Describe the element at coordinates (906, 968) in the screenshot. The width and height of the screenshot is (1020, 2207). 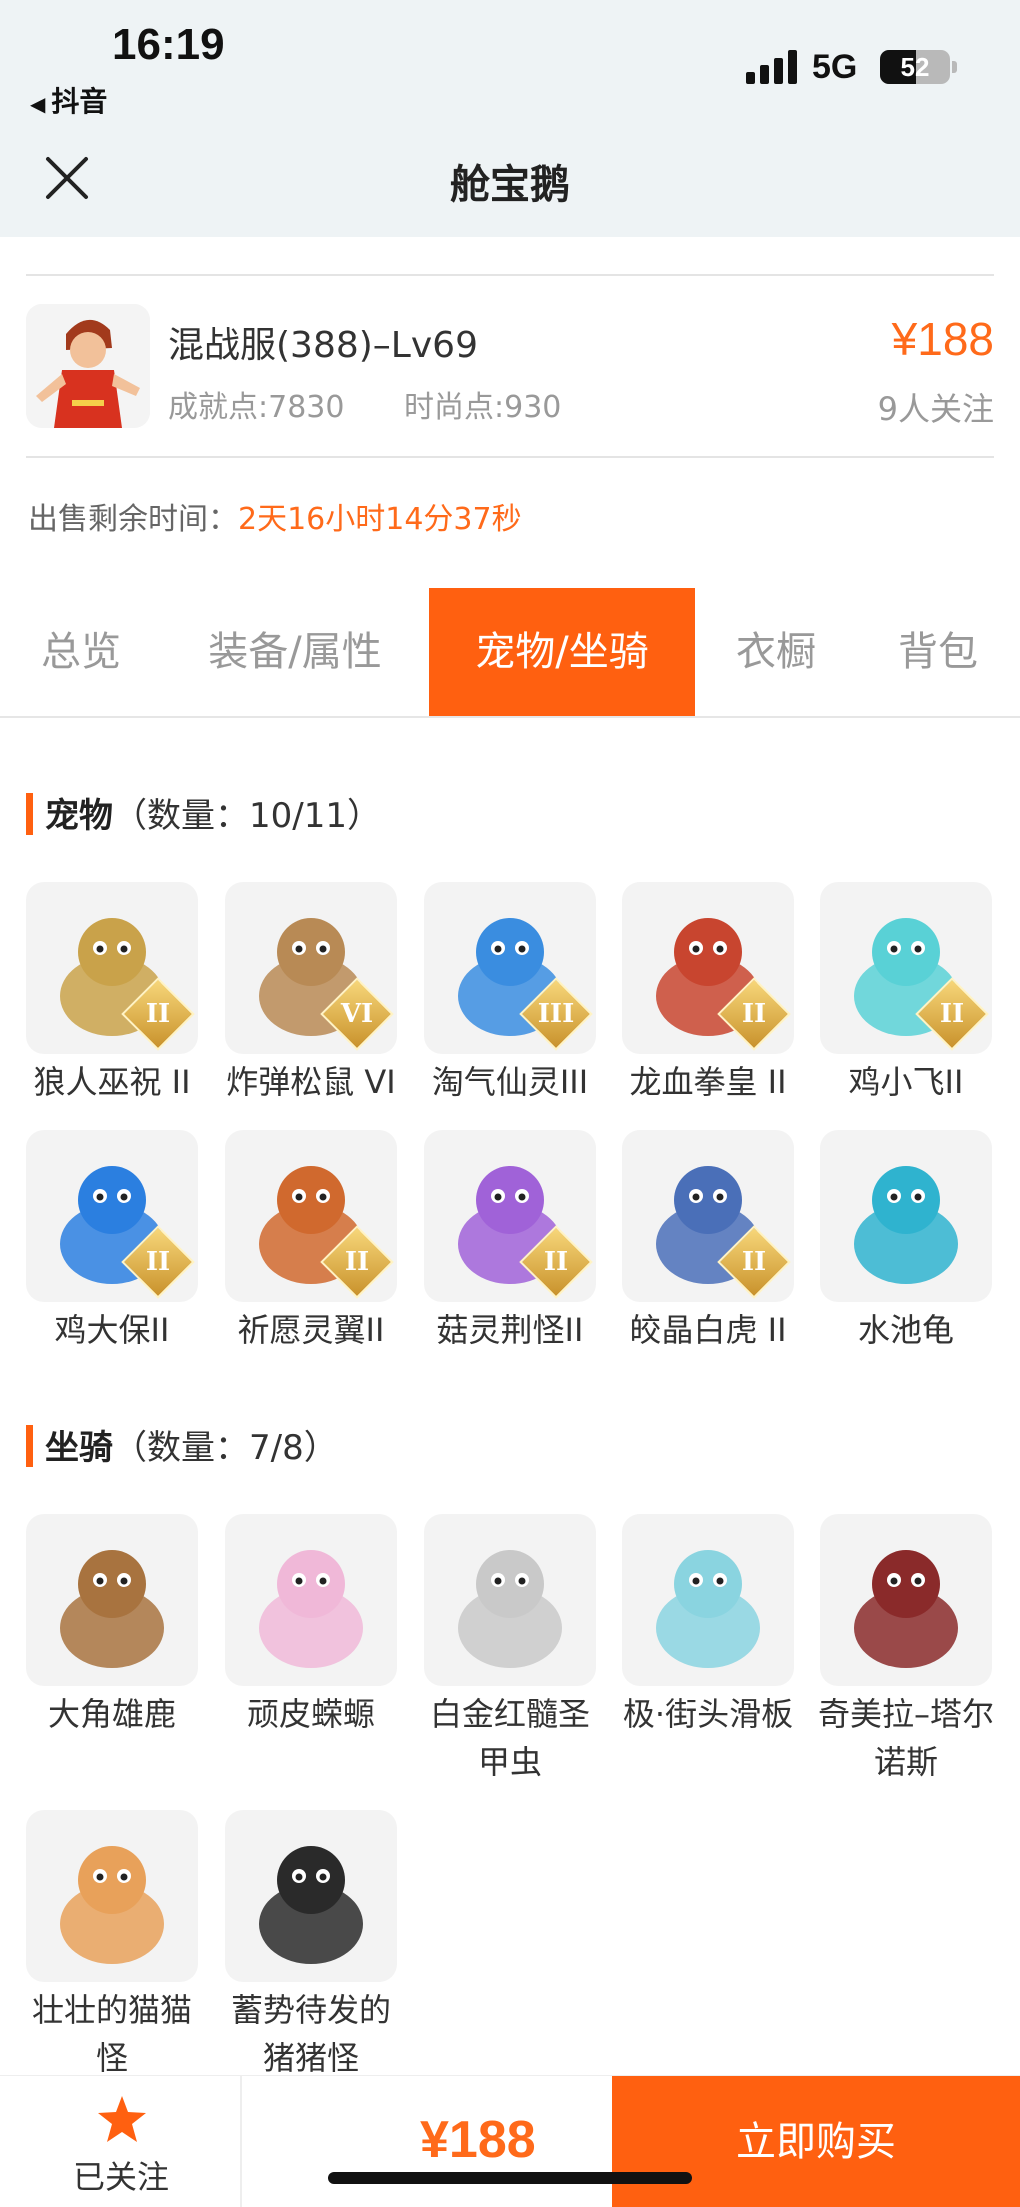
I see `chick-fly-icon: II` at that location.